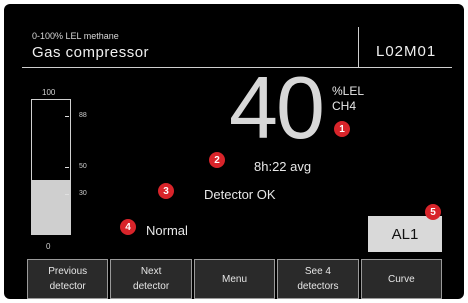  Describe the element at coordinates (433, 212) in the screenshot. I see `callout-marker-5: 5` at that location.